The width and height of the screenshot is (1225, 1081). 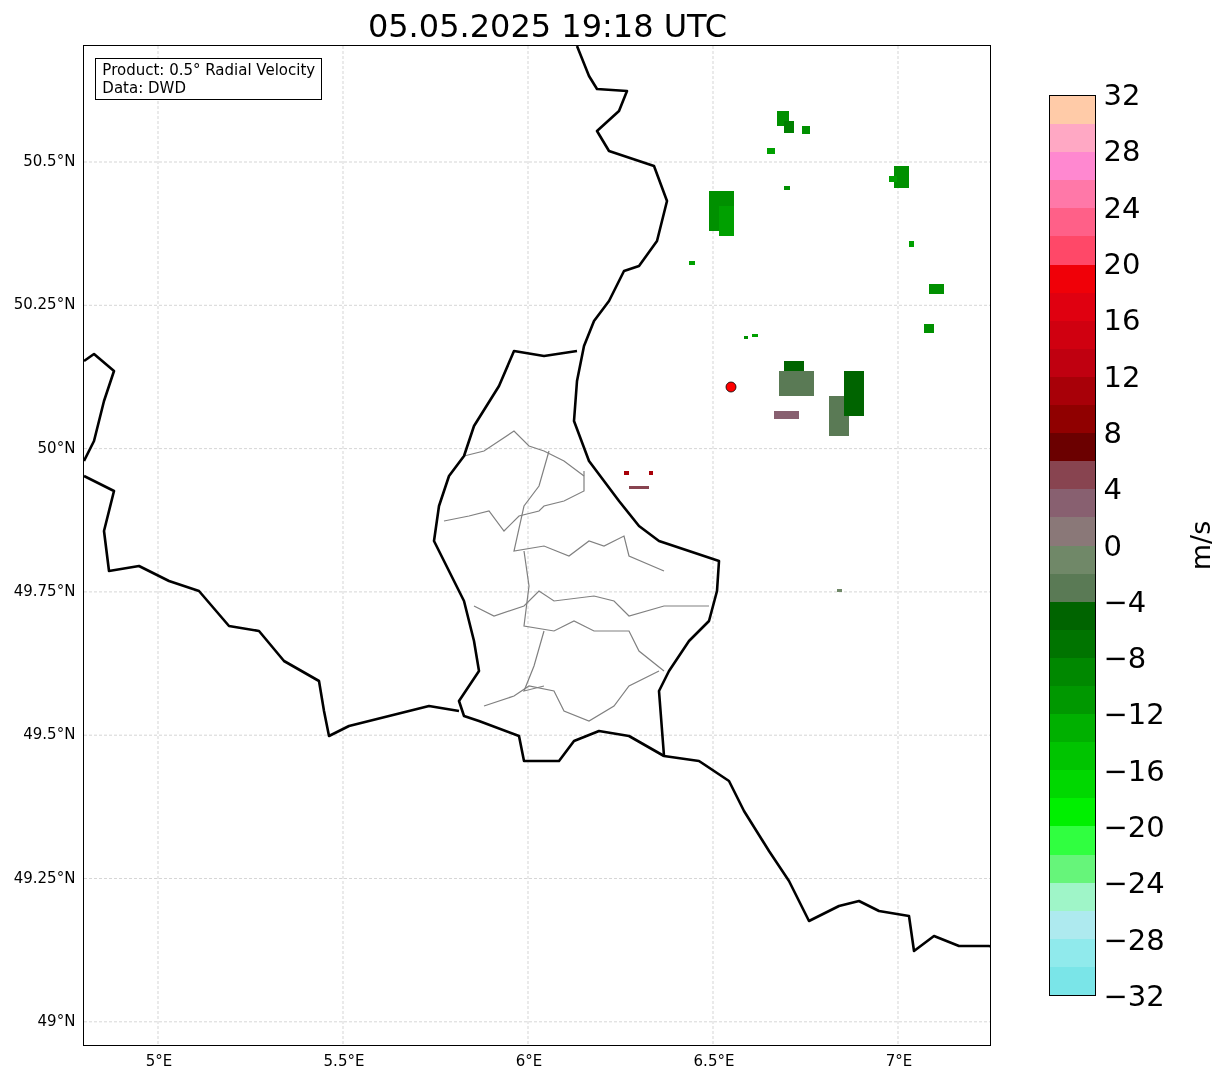 What do you see at coordinates (1112, 432) in the screenshot?
I see `colorbar-tick-label: 8` at bounding box center [1112, 432].